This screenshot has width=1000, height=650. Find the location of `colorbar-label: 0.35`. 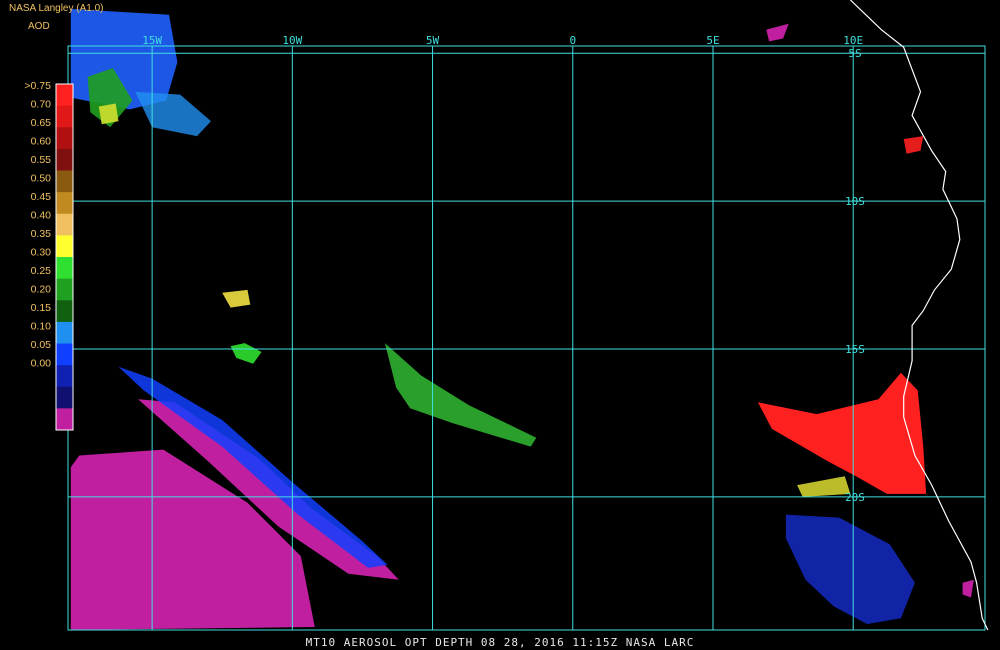

colorbar-label: 0.35 is located at coordinates (41, 234).